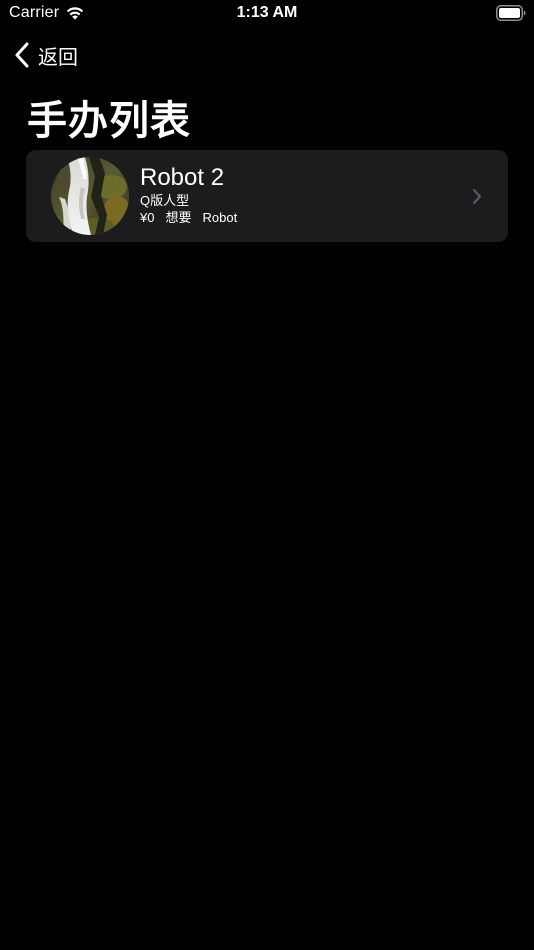  I want to click on item-price: ¥0, so click(147, 217).